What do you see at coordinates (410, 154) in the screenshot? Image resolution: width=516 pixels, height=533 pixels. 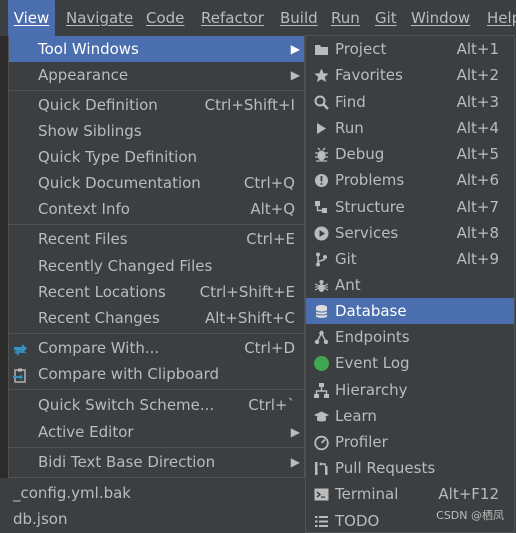 I see `tool-window-debug: Debug Alt+5` at bounding box center [410, 154].